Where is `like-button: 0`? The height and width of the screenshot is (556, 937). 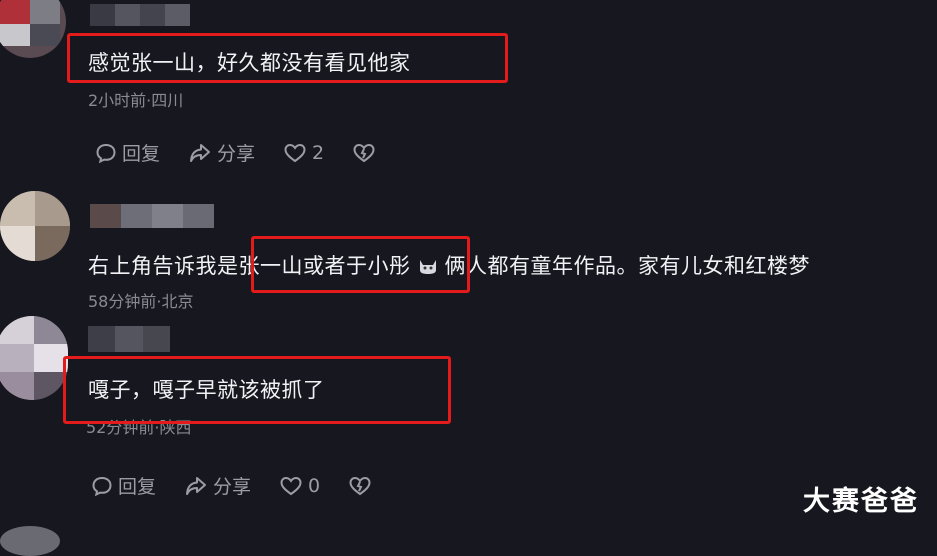
like-button: 0 is located at coordinates (299, 486).